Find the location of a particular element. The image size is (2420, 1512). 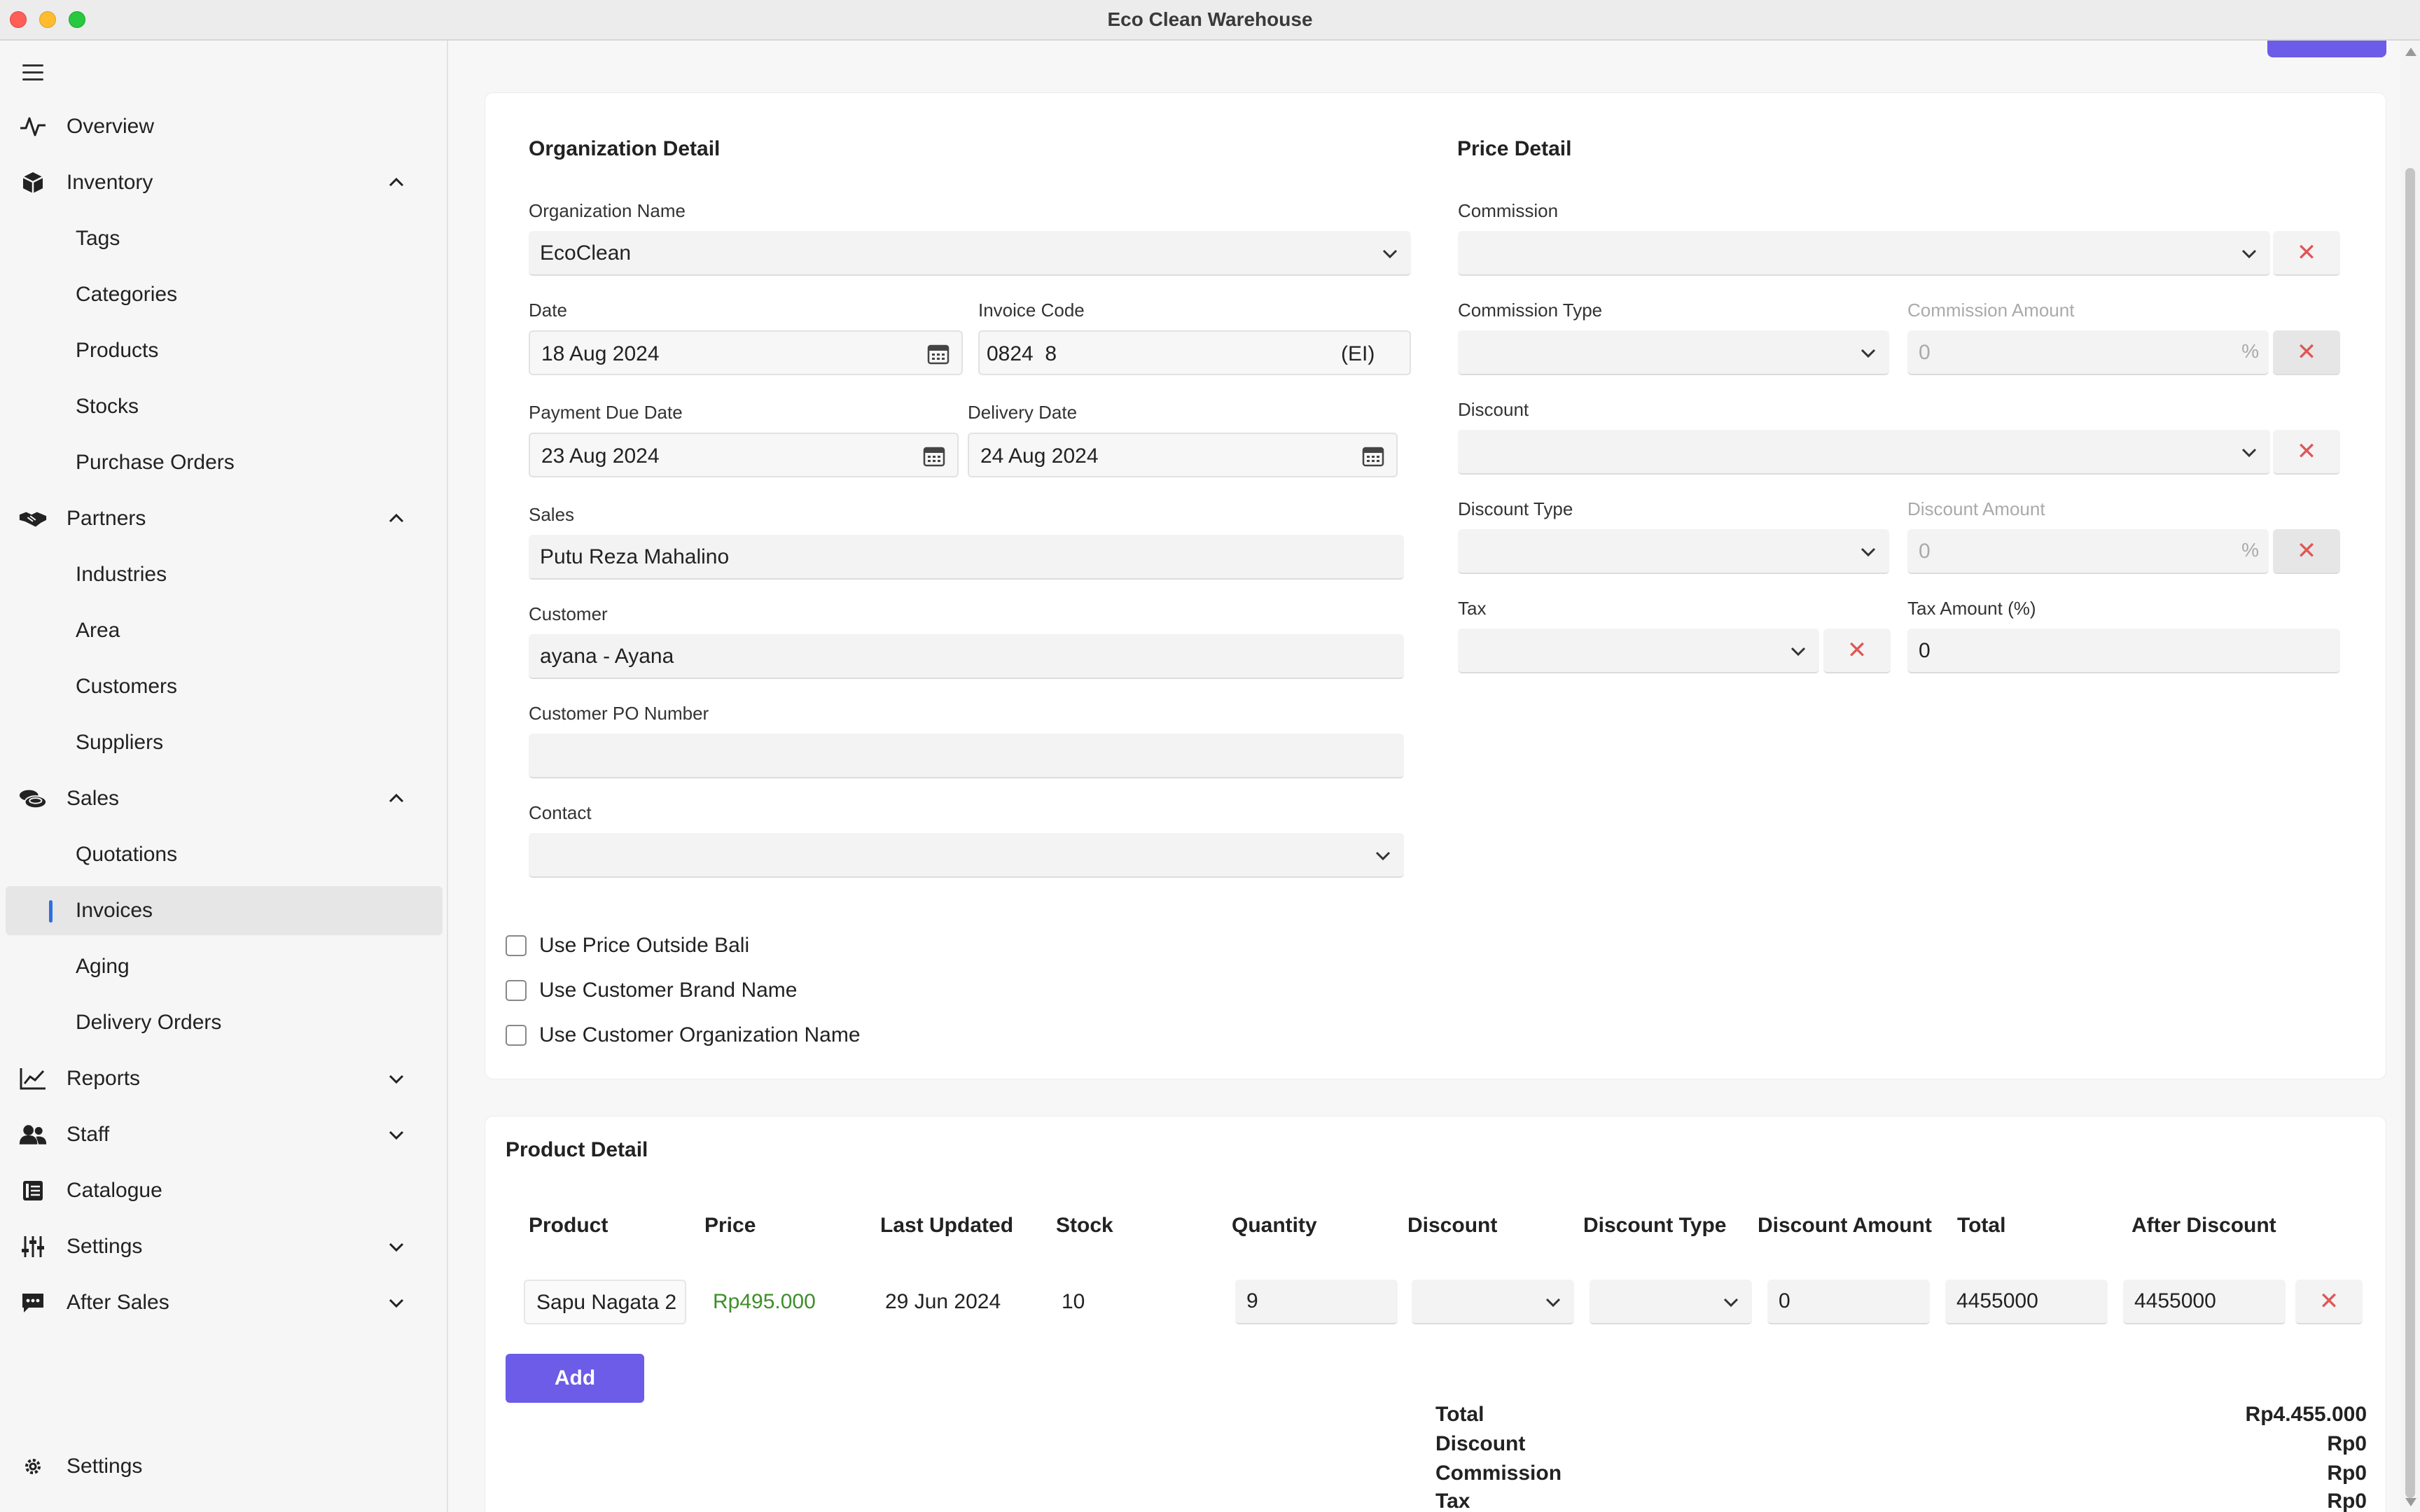

sidebar-item-delivery-orders: Delivery Orders is located at coordinates (224, 1022).